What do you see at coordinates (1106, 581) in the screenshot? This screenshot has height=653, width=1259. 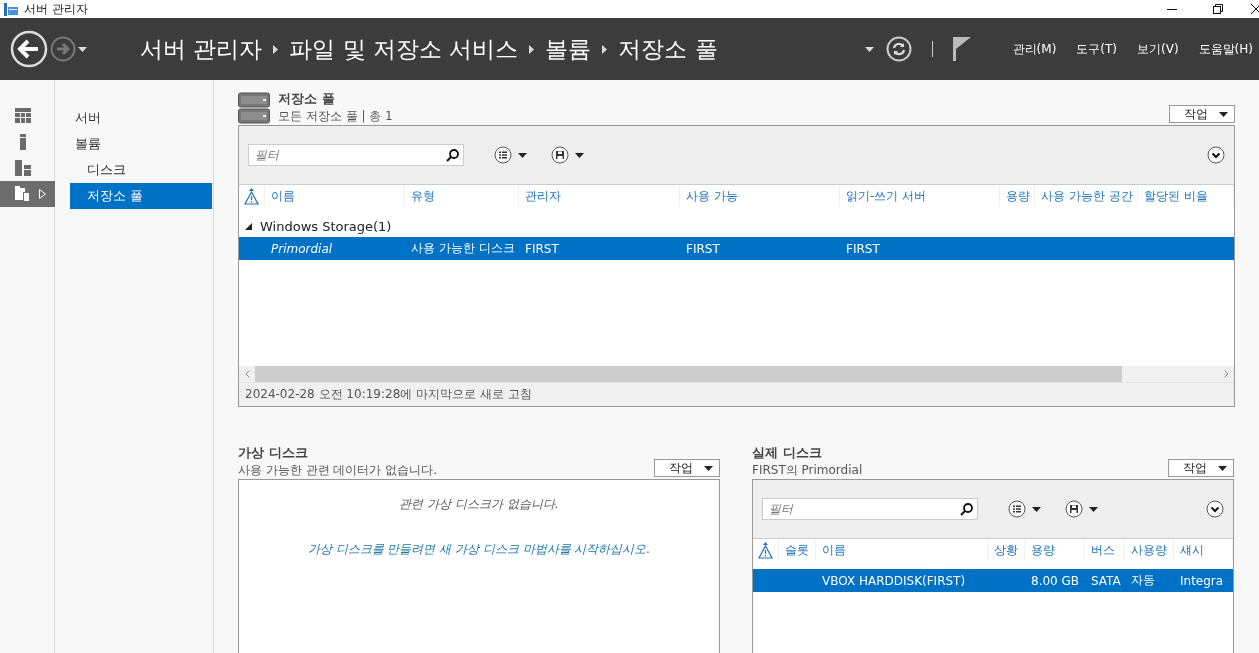 I see `table-cell-text: SATA` at bounding box center [1106, 581].